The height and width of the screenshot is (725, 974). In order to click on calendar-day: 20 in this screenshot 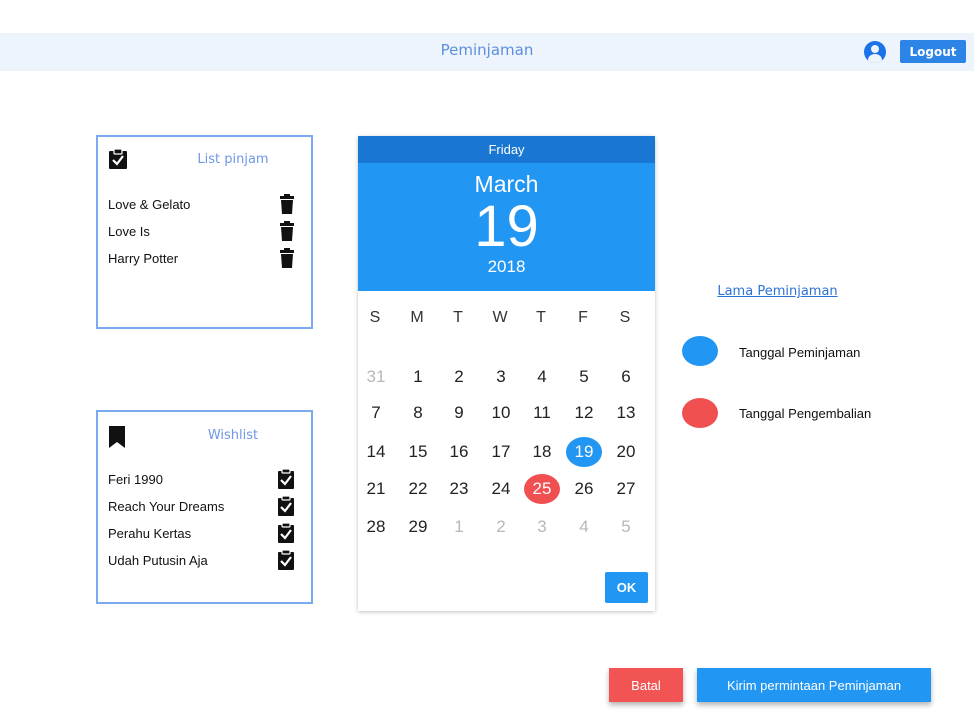, I will do `click(626, 452)`.